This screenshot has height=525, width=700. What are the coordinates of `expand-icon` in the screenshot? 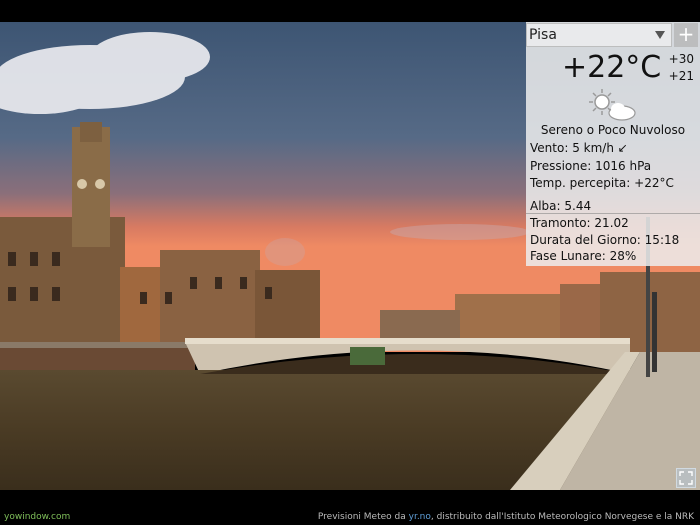 It's located at (686, 478).